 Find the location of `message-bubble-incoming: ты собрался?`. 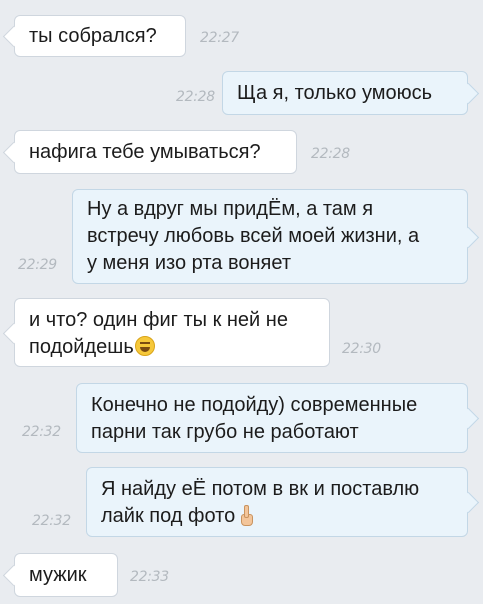

message-bubble-incoming: ты собрался? is located at coordinates (100, 36).